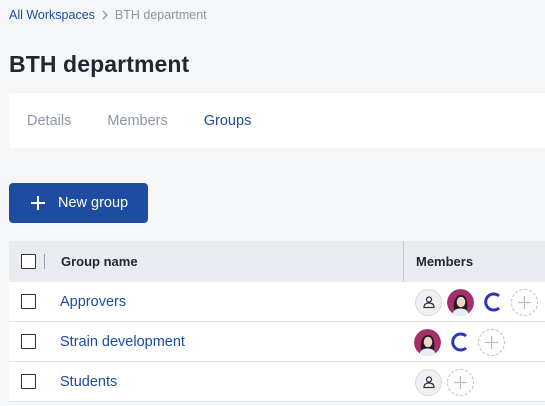 The width and height of the screenshot is (545, 406). Describe the element at coordinates (228, 121) in the screenshot. I see `tab-groups: Groups` at that location.